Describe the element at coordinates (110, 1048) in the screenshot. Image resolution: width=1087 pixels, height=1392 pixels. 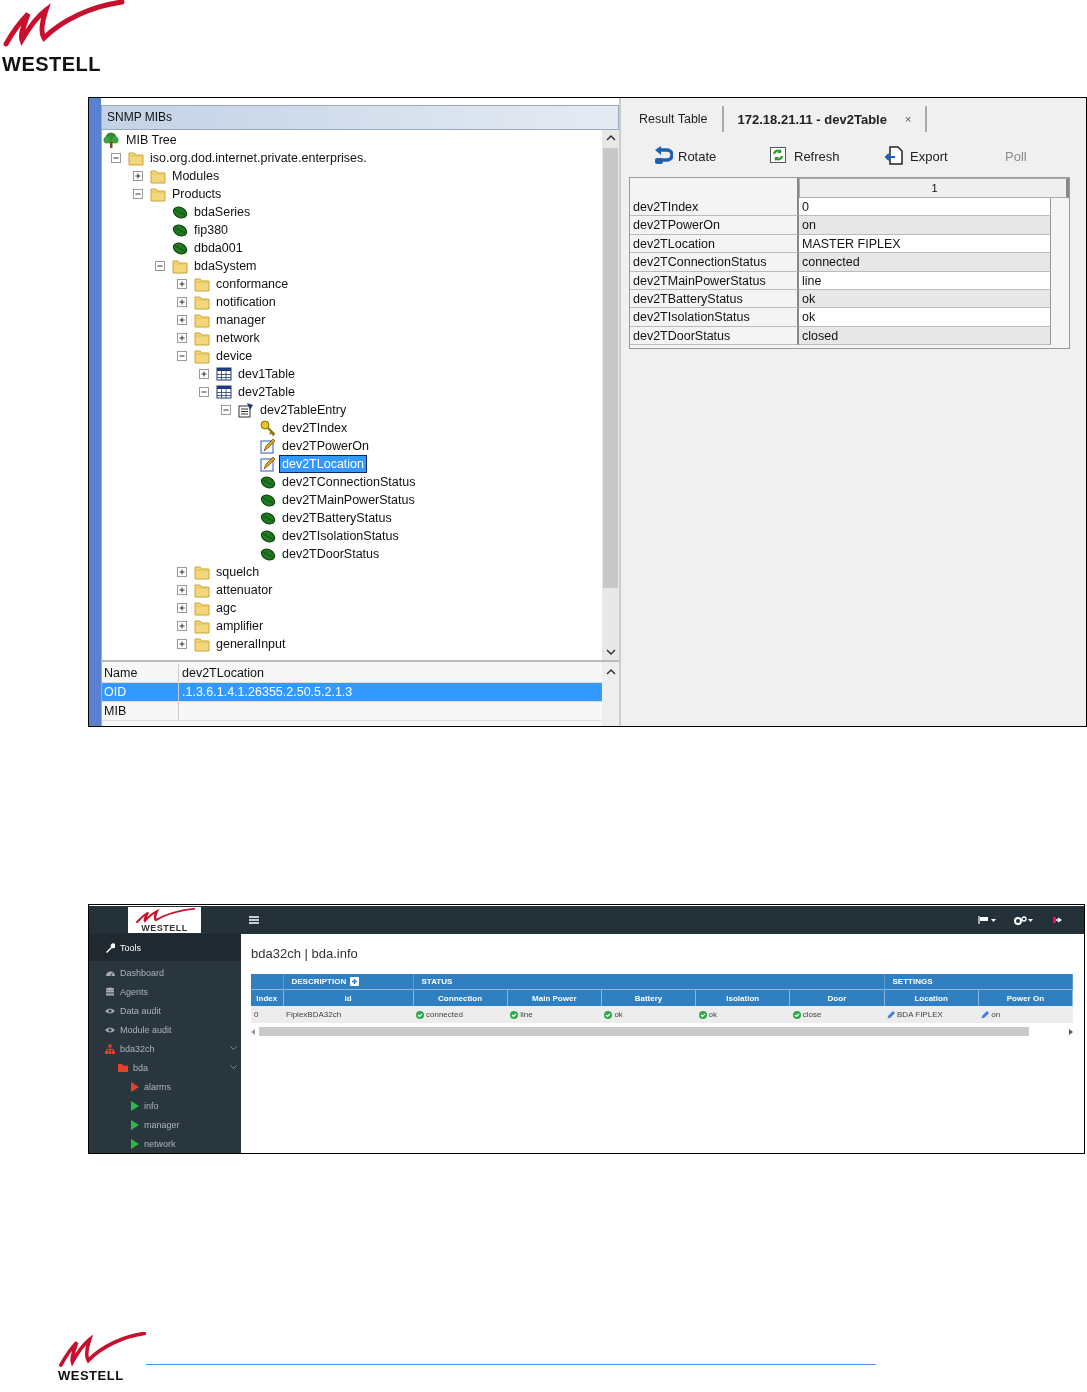
I see `sitemap-icon` at that location.